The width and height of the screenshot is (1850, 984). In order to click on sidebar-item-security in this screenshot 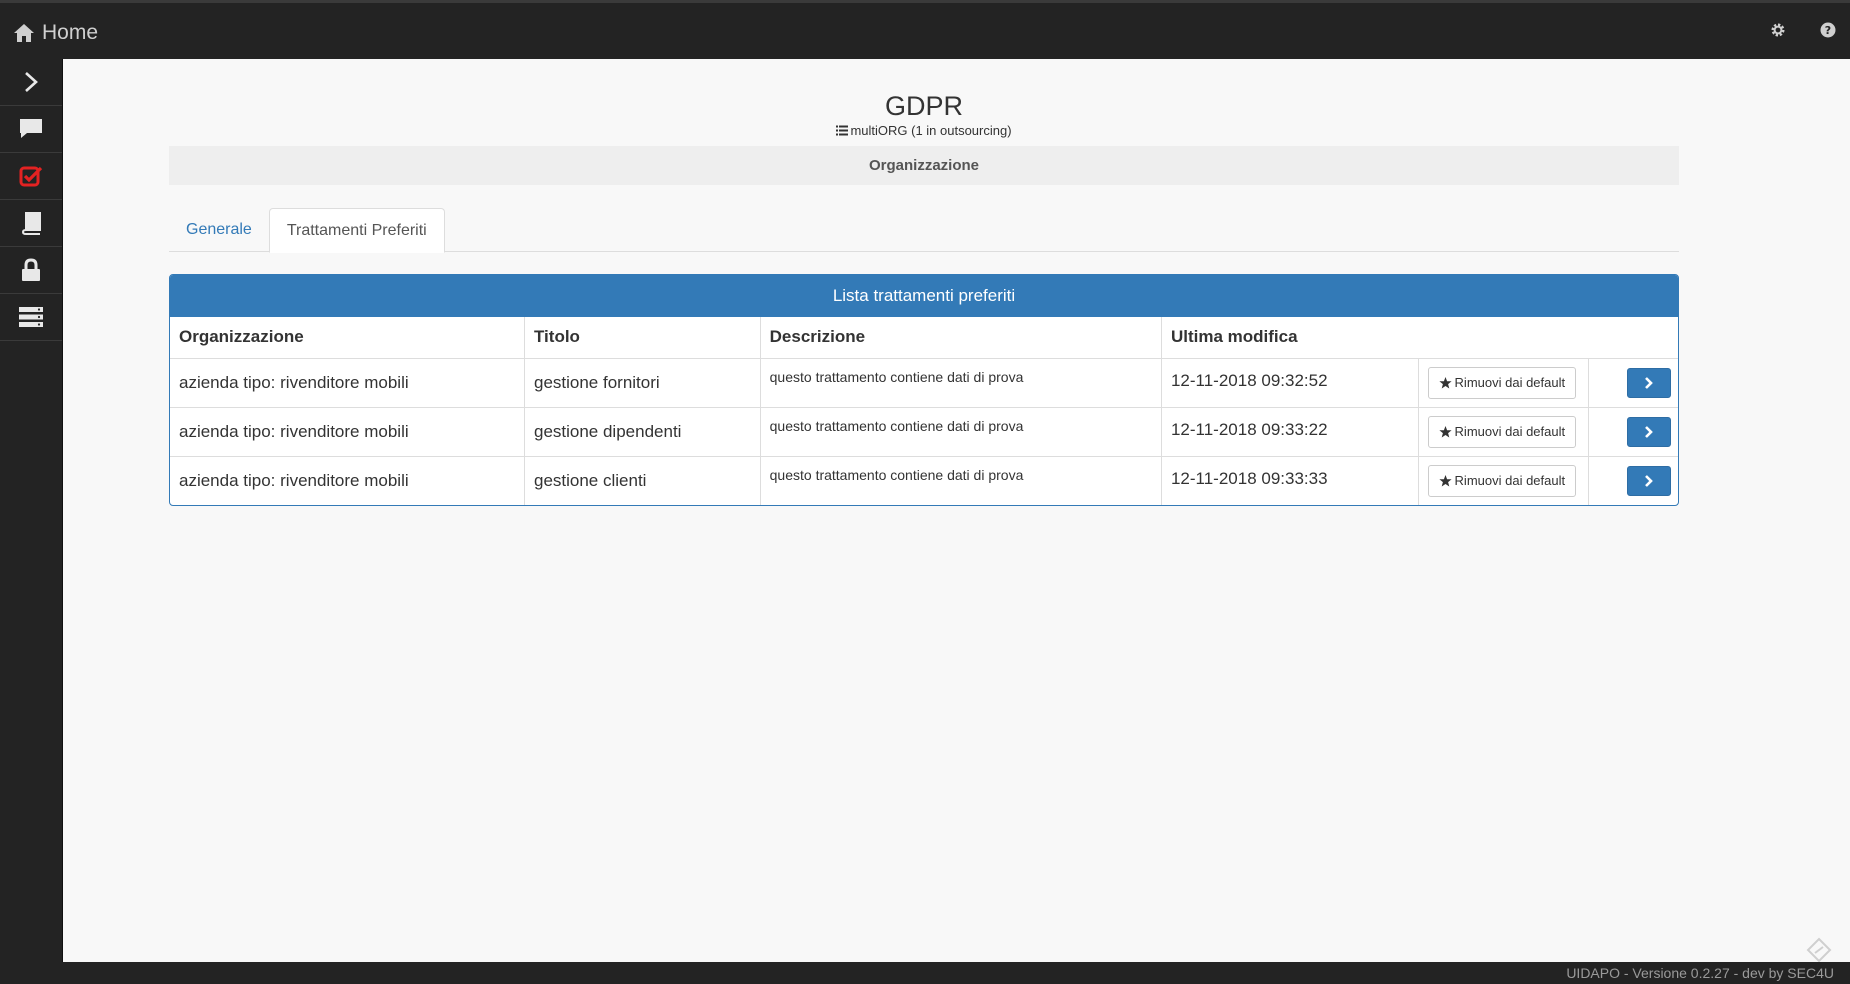, I will do `click(31, 270)`.